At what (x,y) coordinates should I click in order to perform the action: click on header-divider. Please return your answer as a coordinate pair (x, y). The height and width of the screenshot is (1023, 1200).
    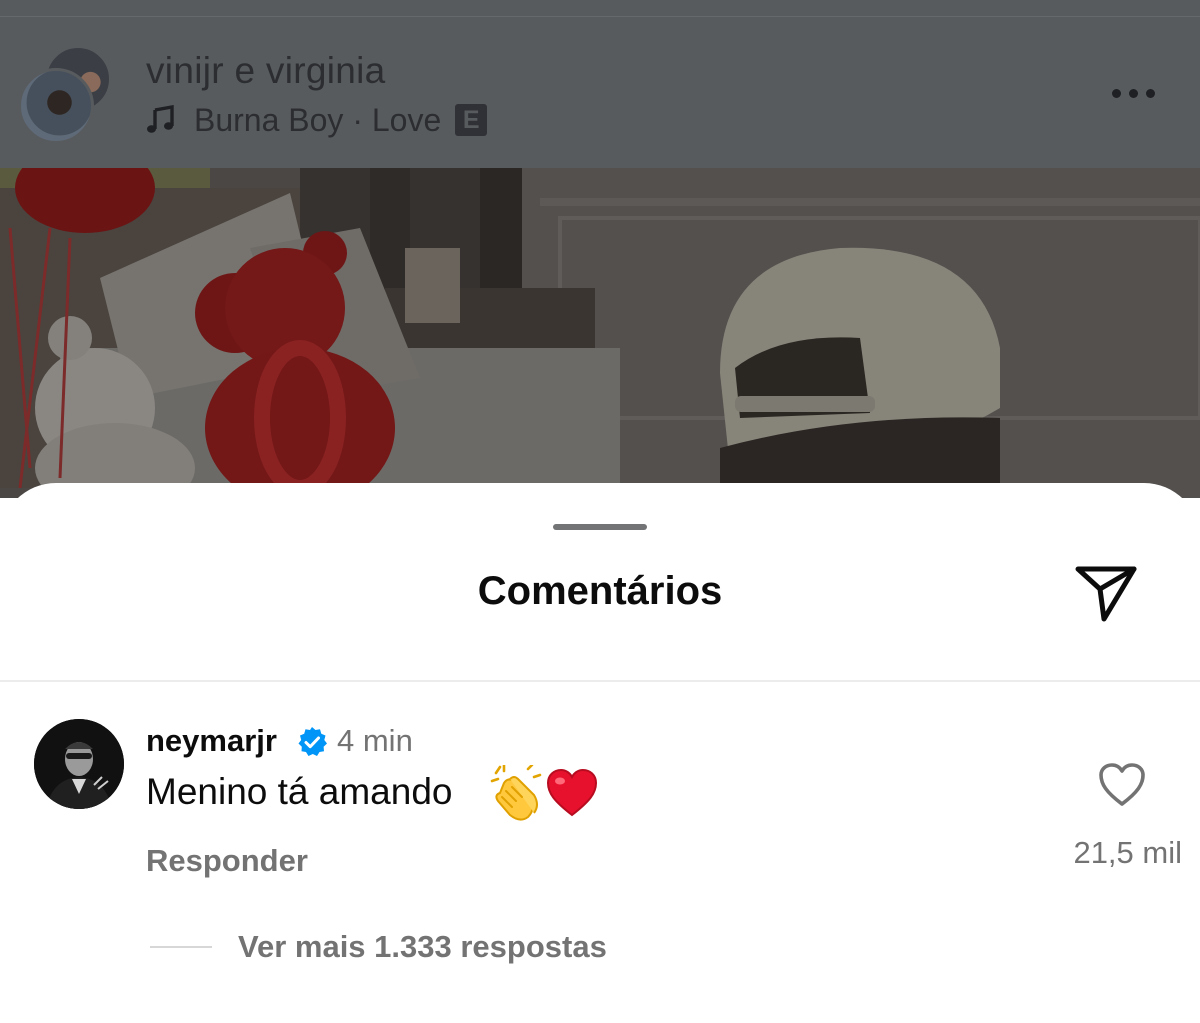
    Looking at the image, I should click on (600, 16).